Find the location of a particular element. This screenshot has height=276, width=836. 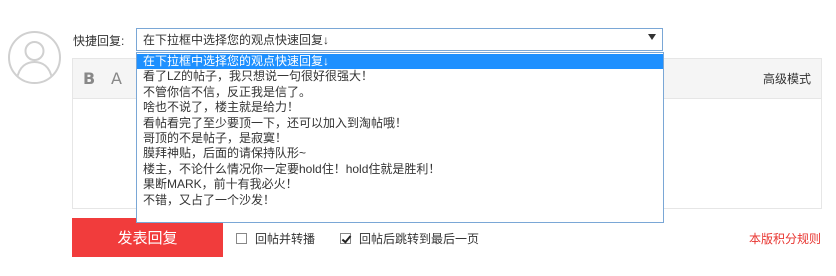

quick-reply-label: 快捷回复: is located at coordinates (99, 41).